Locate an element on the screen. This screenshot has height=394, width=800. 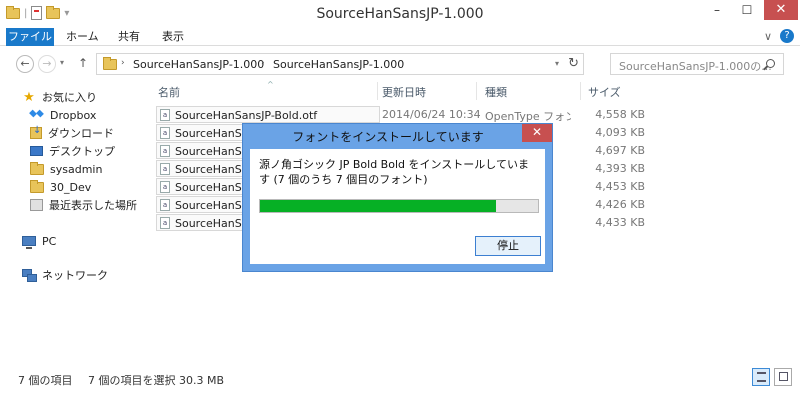
nav-item-network: ネットワーク is located at coordinates (65, 275).